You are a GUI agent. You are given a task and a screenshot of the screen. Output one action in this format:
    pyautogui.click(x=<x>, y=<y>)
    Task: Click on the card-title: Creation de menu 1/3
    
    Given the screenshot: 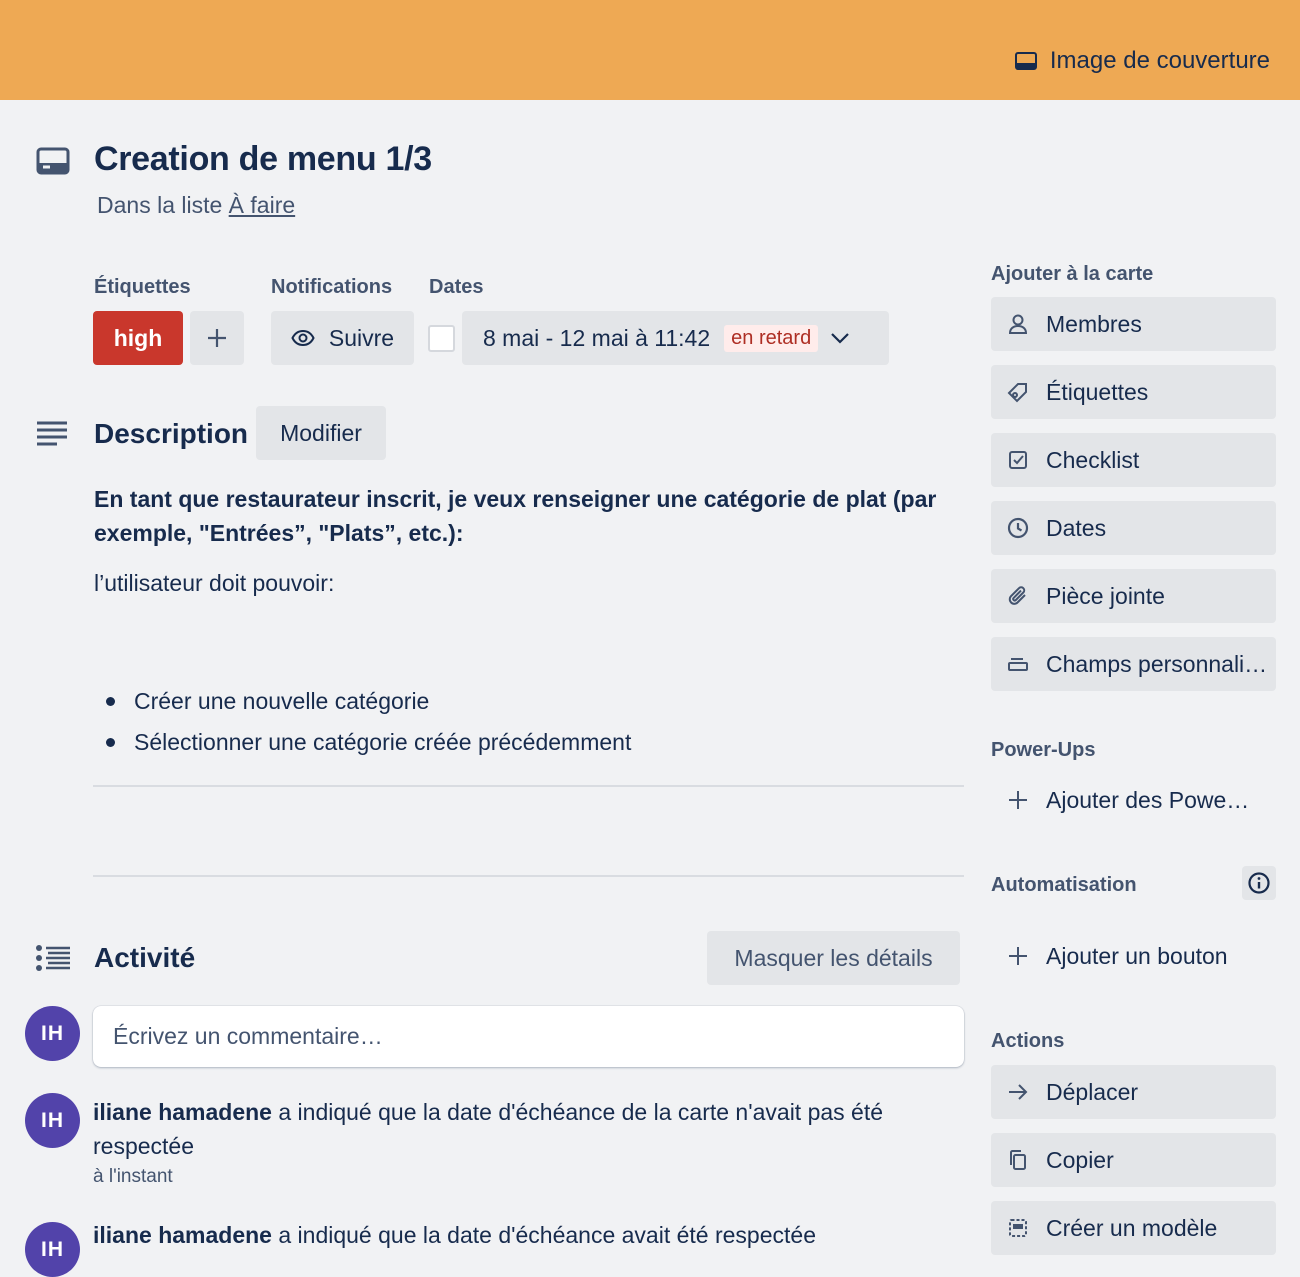 What is the action you would take?
    pyautogui.click(x=263, y=159)
    